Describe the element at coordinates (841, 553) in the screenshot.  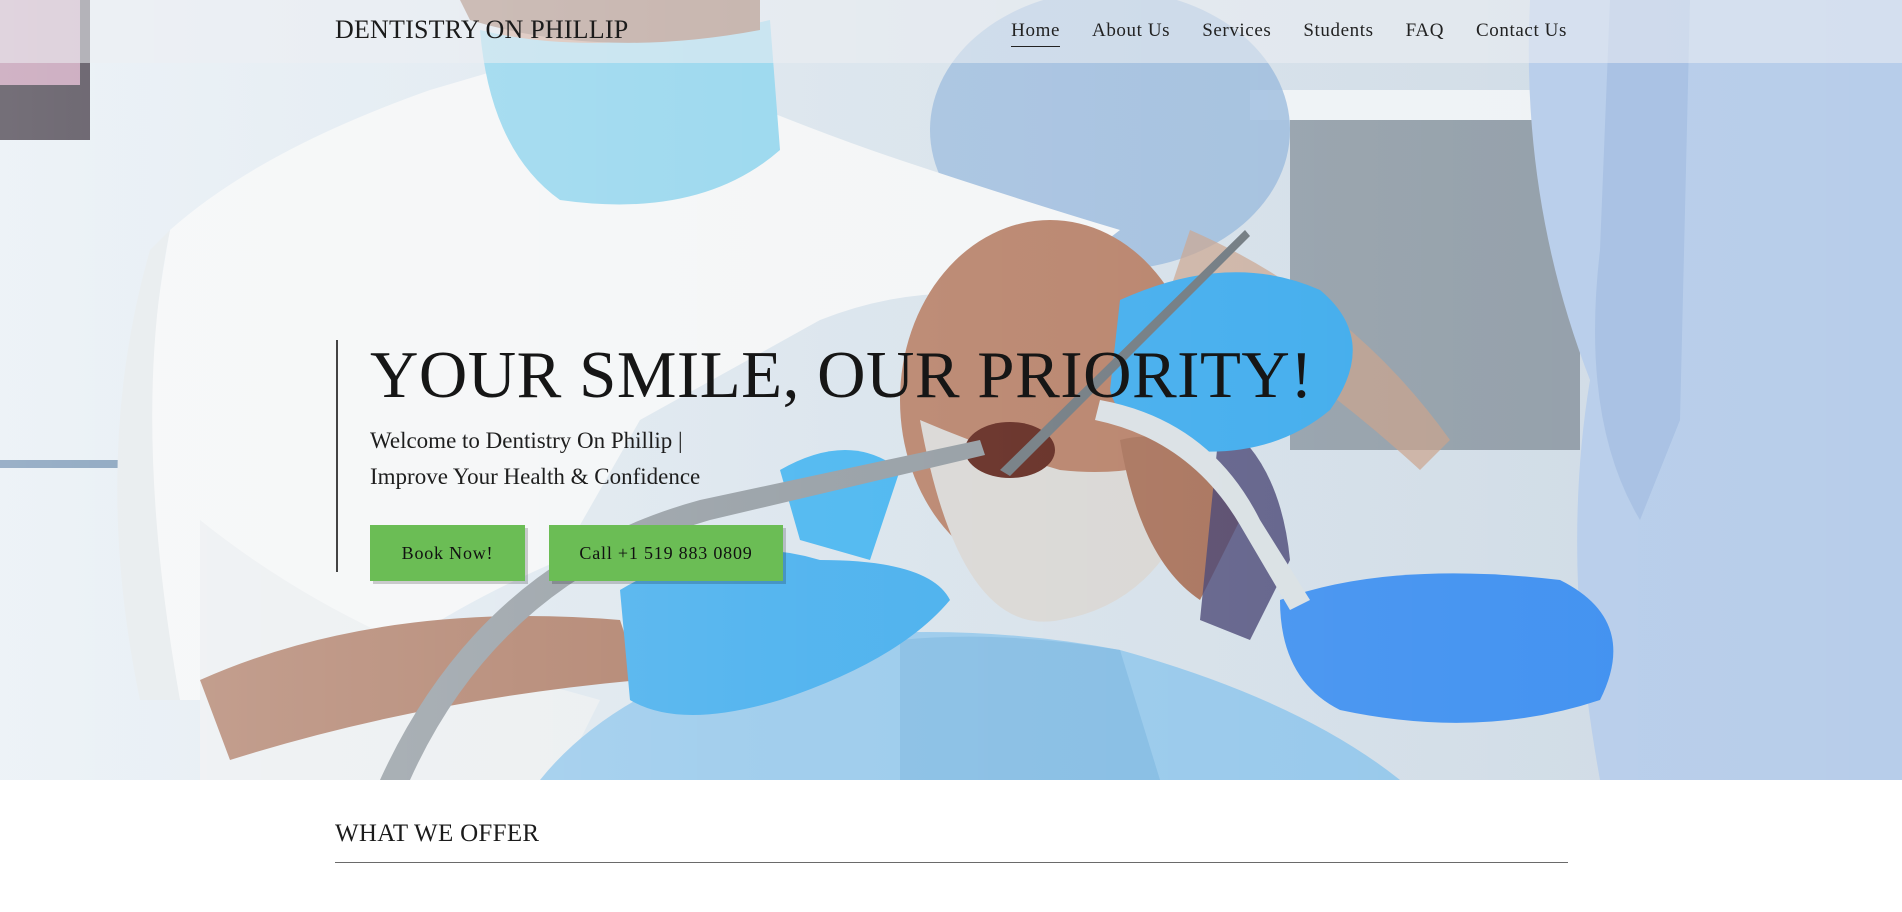
I see `hero-buttons: Book Now! Call +1 519 883 0809` at that location.